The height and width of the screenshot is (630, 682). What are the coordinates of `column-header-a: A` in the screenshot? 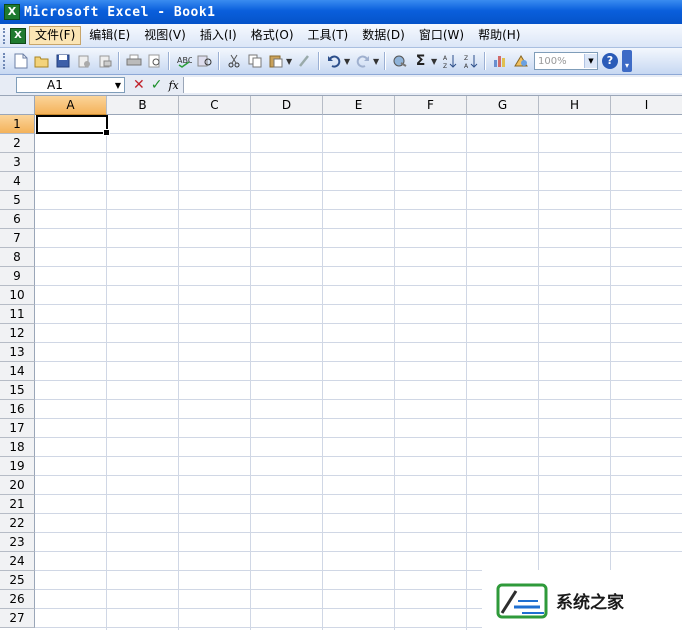 It's located at (71, 105).